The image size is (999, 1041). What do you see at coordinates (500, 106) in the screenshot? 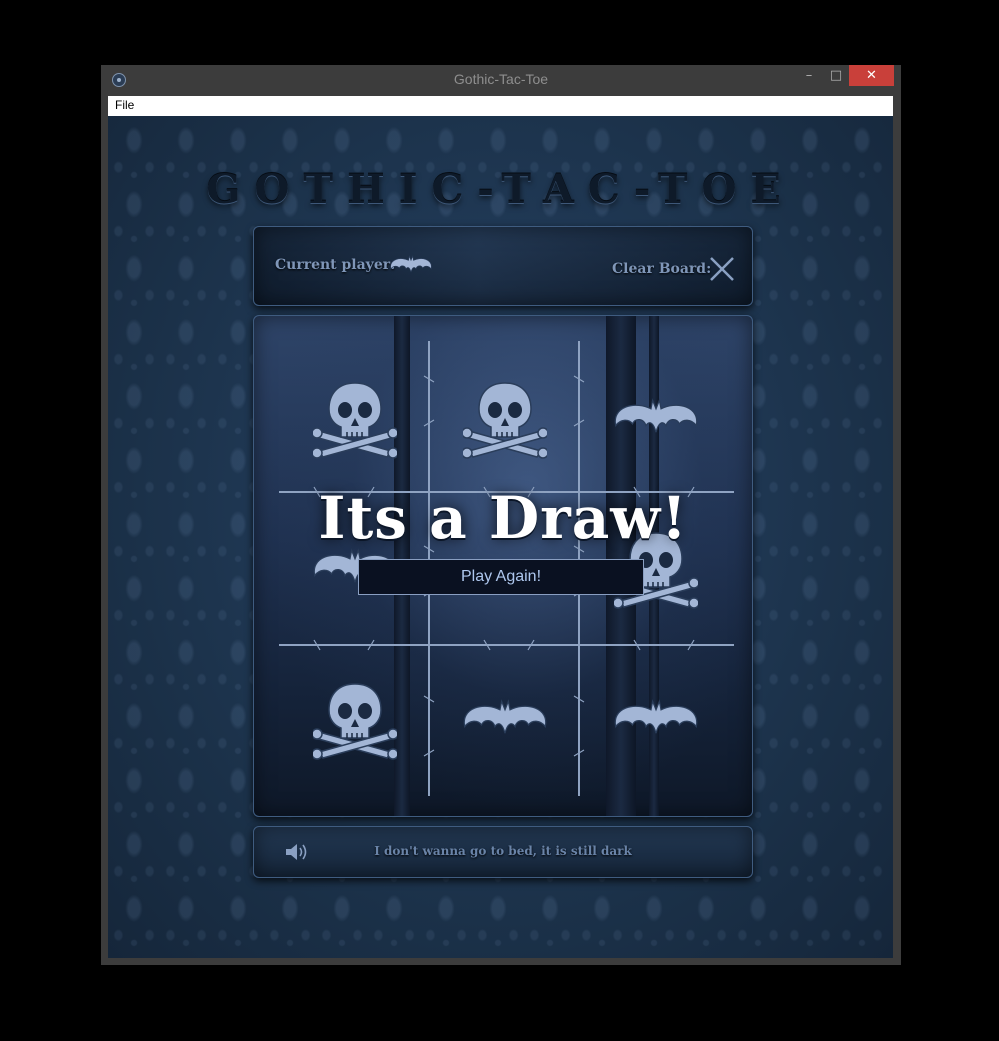
I see `menu-bar: File` at bounding box center [500, 106].